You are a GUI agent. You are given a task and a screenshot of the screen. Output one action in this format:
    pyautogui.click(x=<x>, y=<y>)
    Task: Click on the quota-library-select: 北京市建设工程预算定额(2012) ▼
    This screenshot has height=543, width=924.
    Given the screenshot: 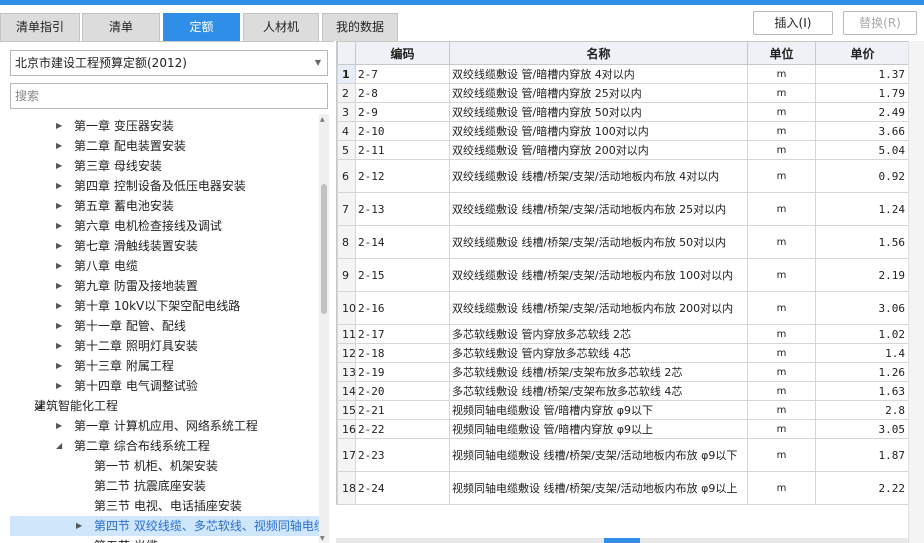 What is the action you would take?
    pyautogui.click(x=169, y=63)
    